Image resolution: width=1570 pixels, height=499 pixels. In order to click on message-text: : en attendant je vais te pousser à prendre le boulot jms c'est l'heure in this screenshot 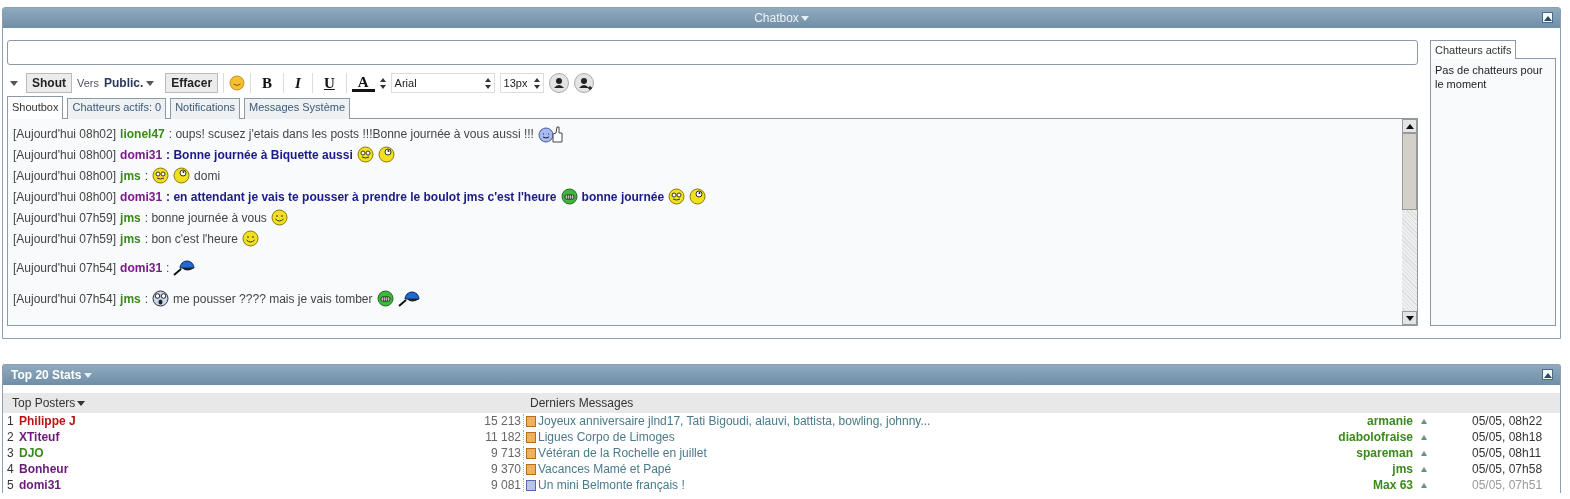, I will do `click(361, 196)`.